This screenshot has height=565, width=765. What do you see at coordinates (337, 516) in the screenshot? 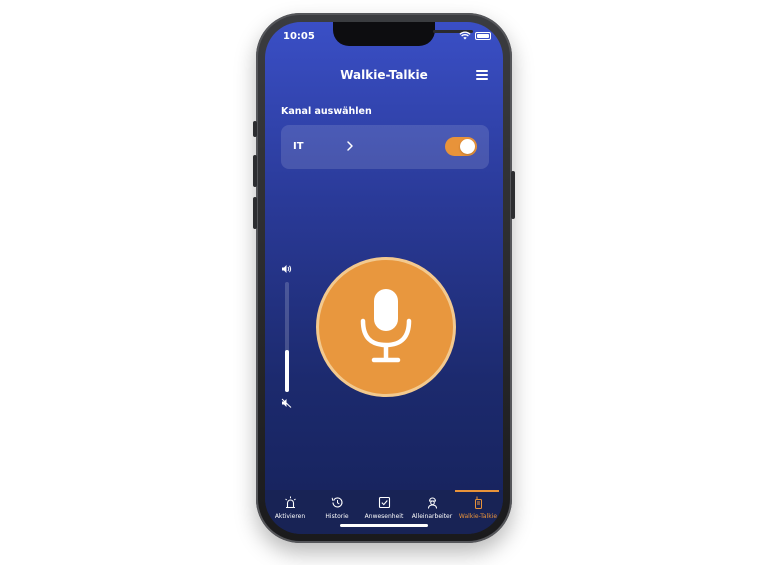
I see `tab-label: Historie` at bounding box center [337, 516].